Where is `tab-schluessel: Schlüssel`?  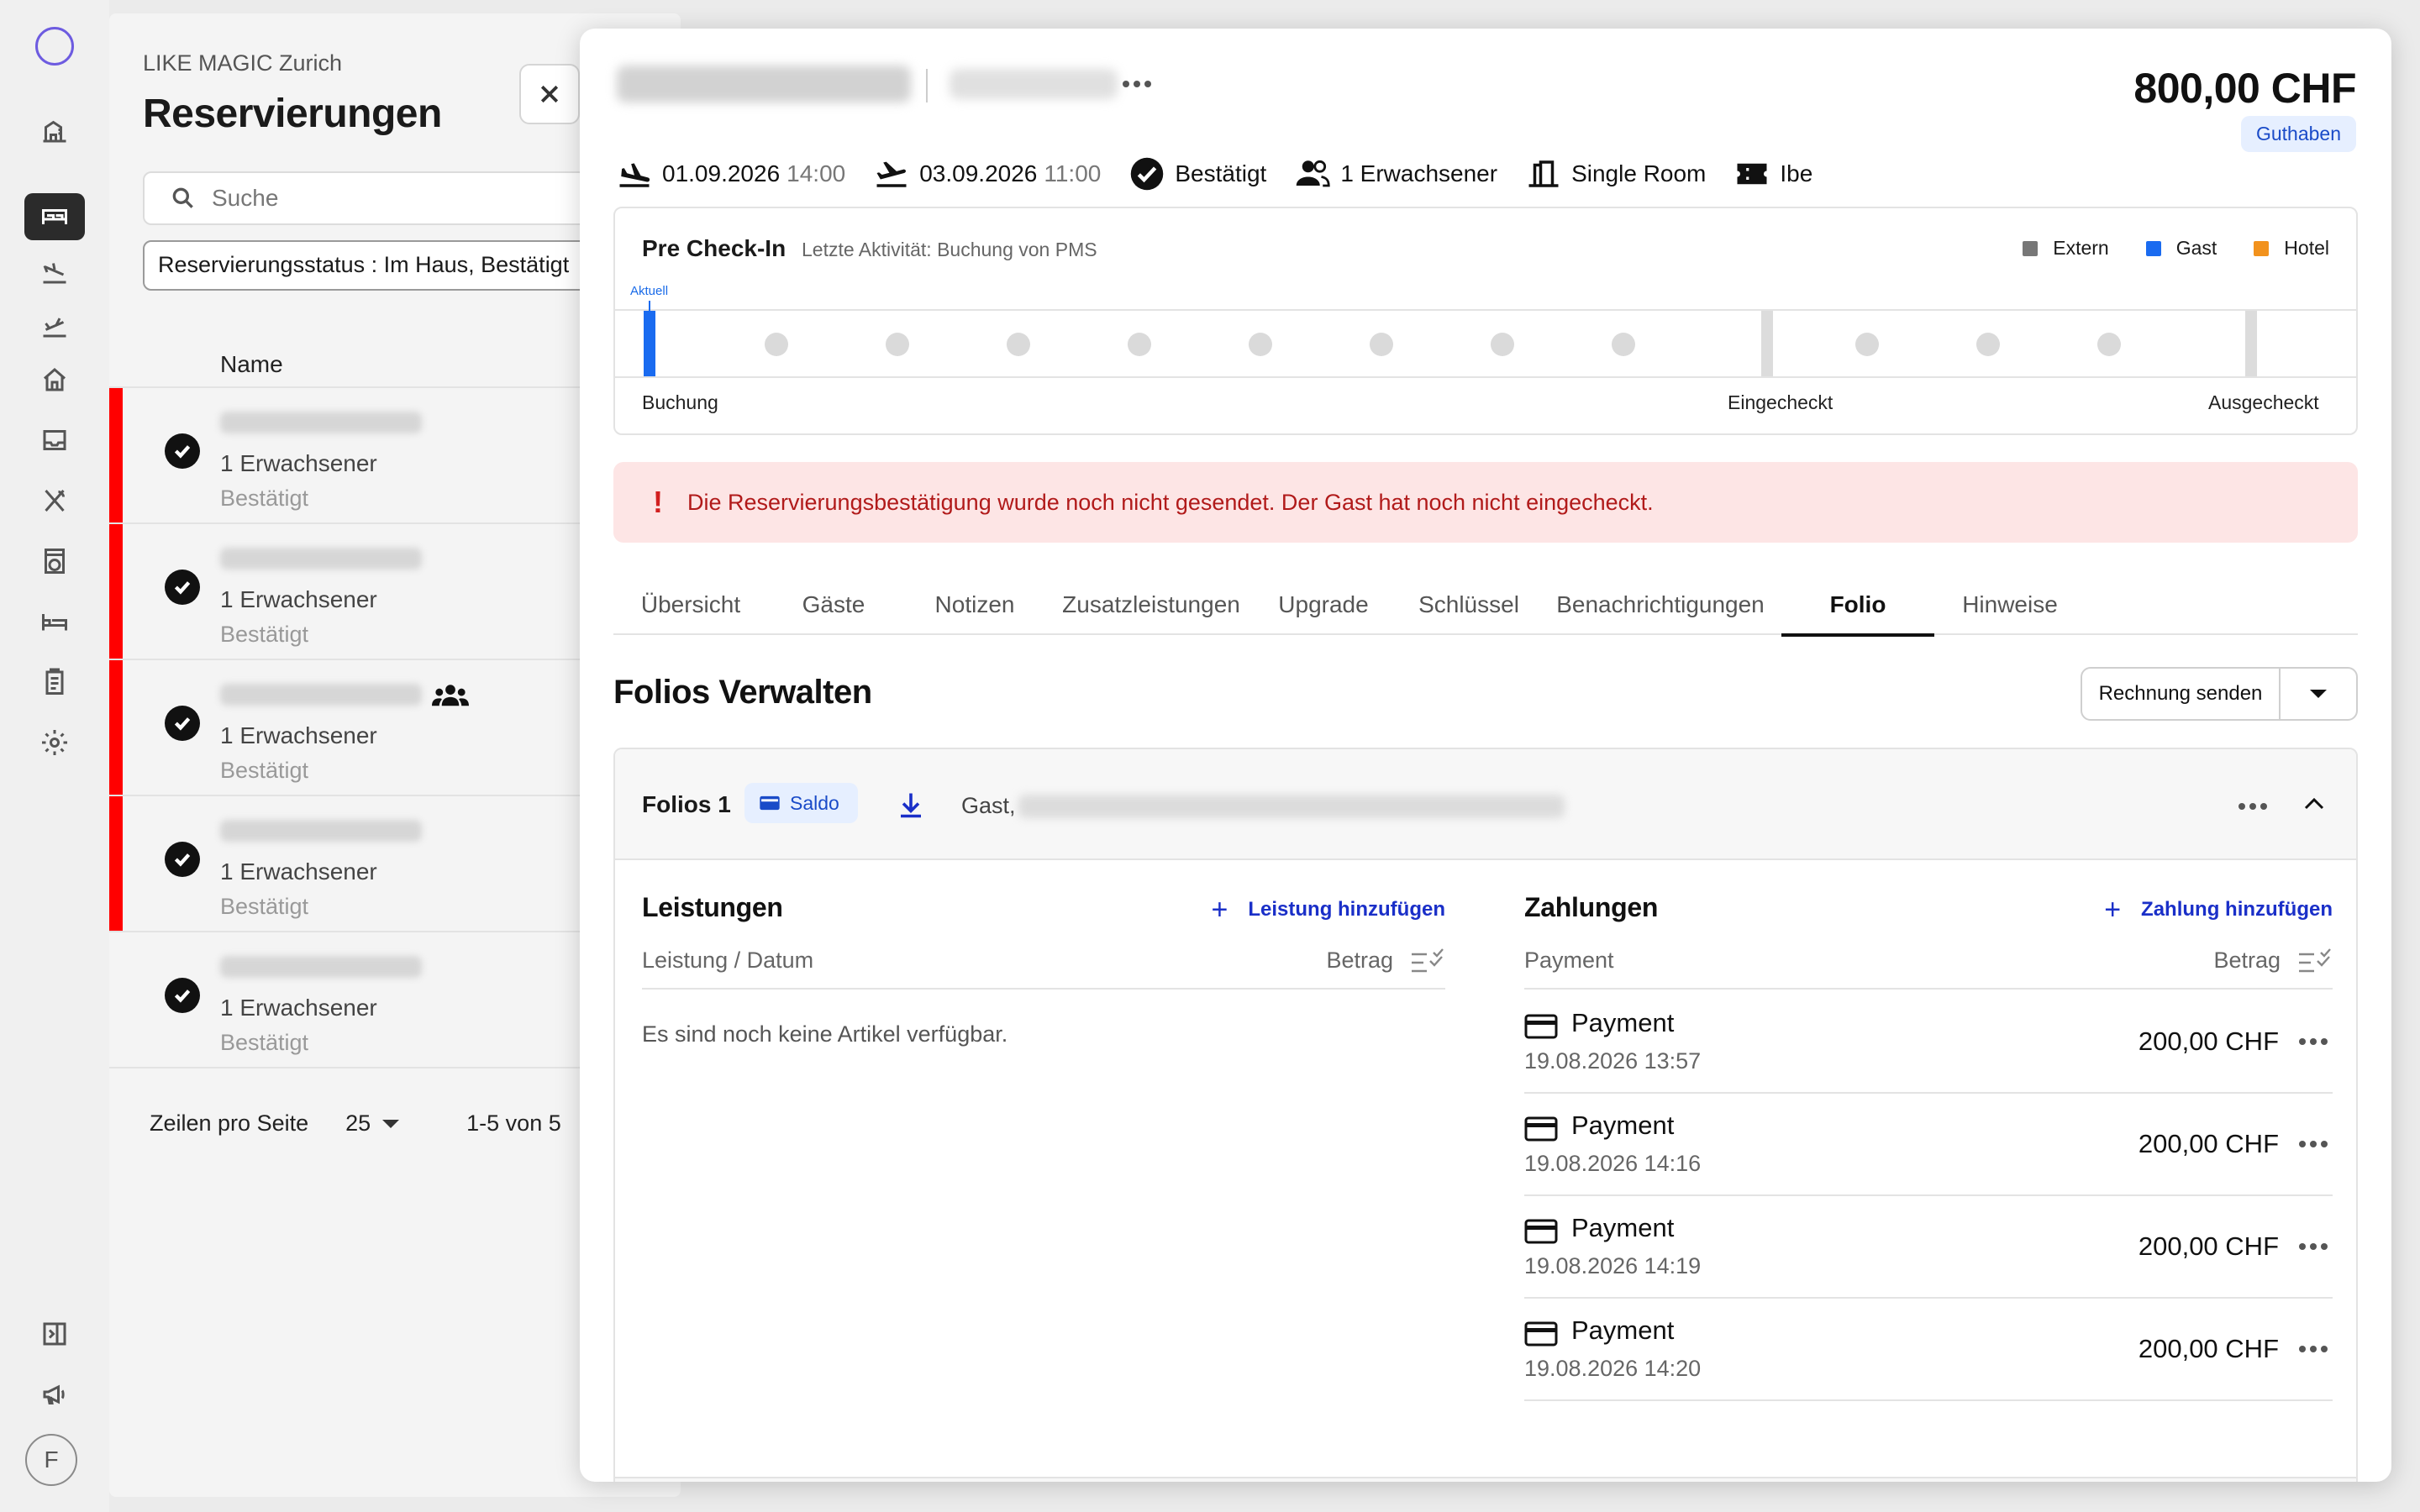 tab-schluessel: Schlüssel is located at coordinates (1469, 610).